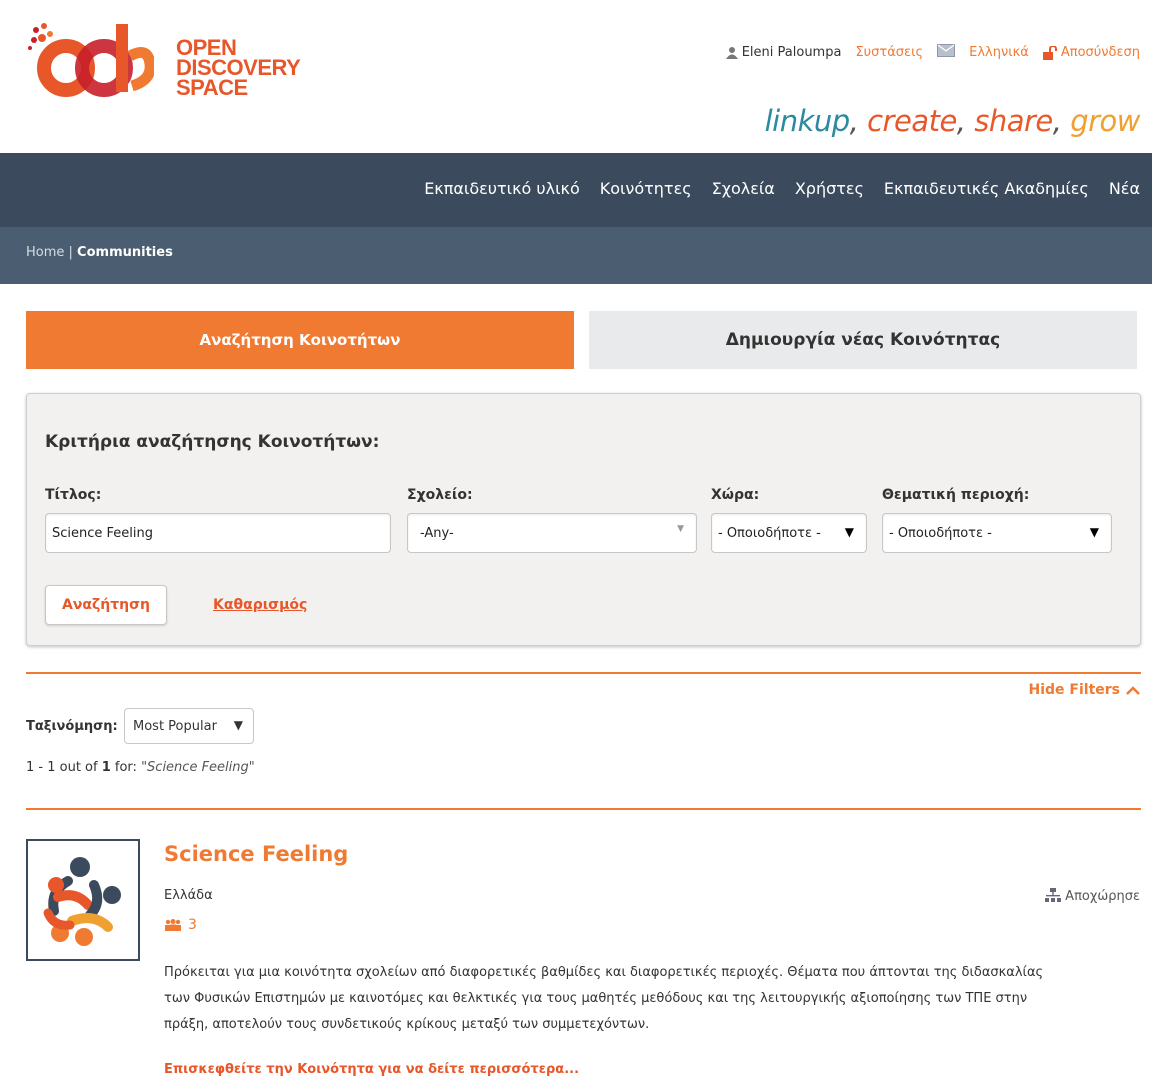  I want to click on topic-label: Θεματική περιοχή:, so click(956, 495).